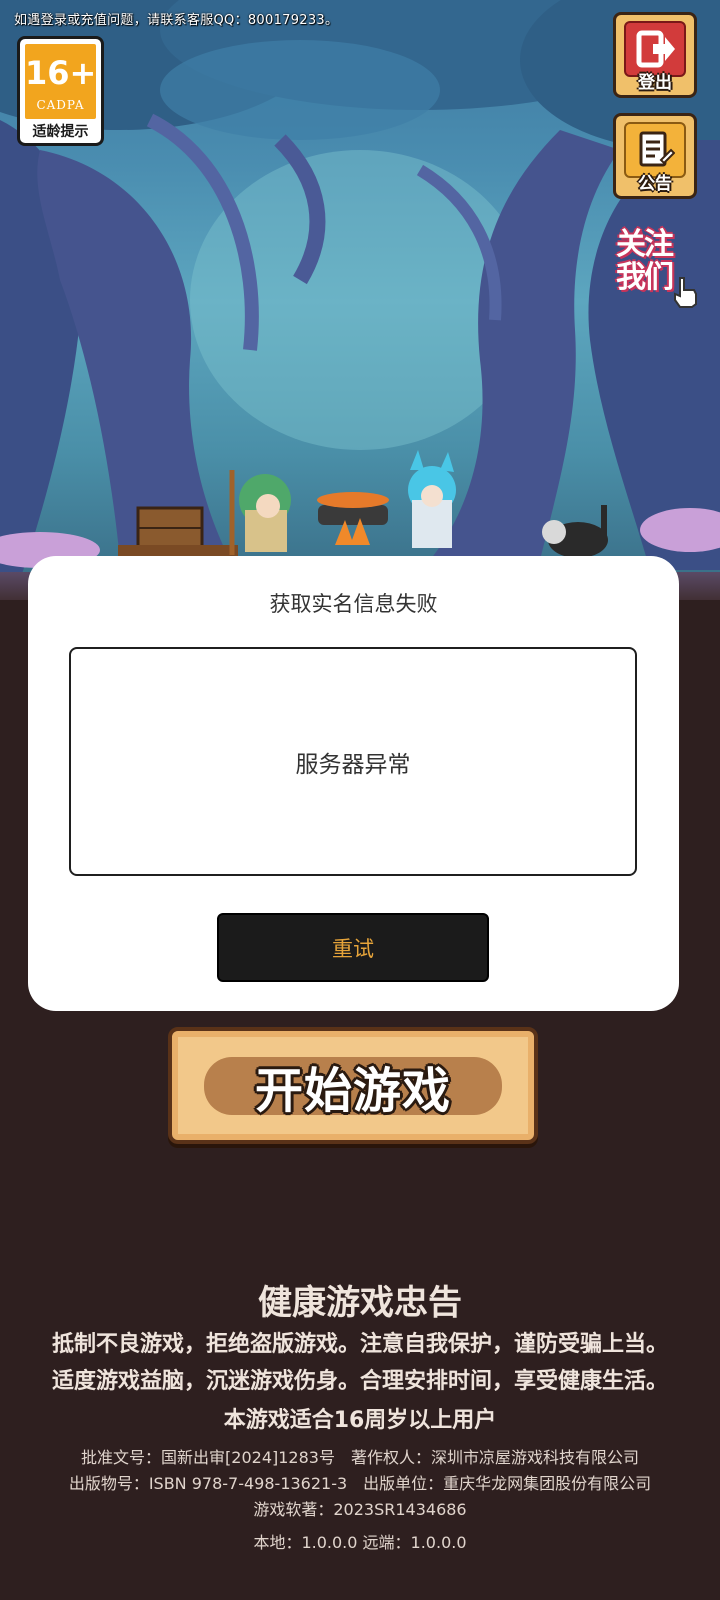 Image resolution: width=720 pixels, height=1600 pixels. Describe the element at coordinates (360, 1303) in the screenshot. I see `health-advisory-title: 健康游戏忠告` at that location.